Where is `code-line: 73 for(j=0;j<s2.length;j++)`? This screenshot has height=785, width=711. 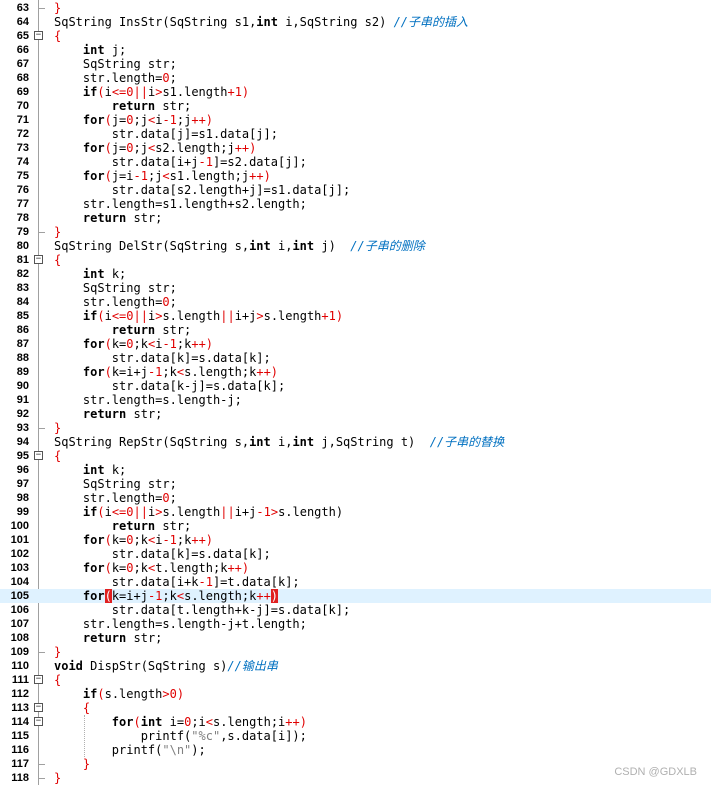 code-line: 73 for(j=0;j<s2.length;j++) is located at coordinates (355, 148).